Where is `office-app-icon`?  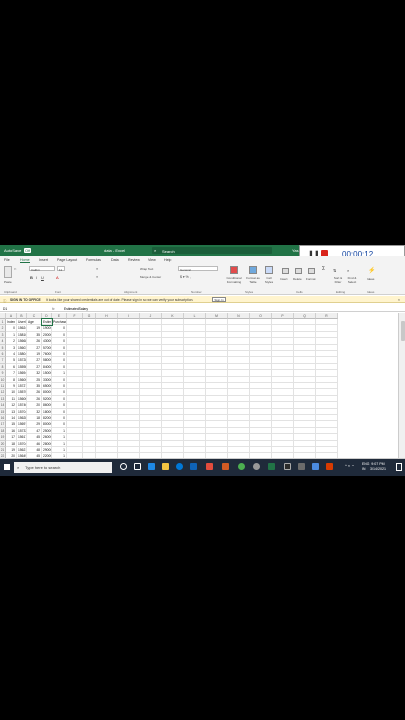
office-app-icon is located at coordinates (225, 466).